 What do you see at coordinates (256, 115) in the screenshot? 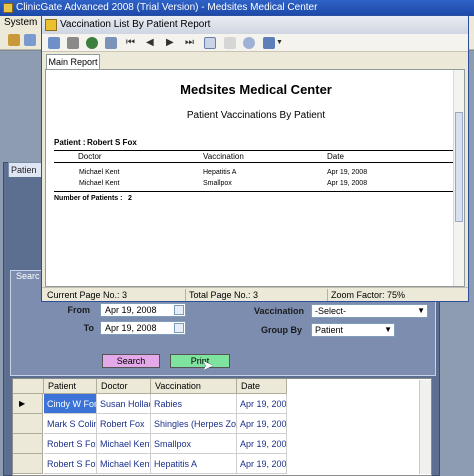
I see `report-subtitle: Patient Vaccinations By Patient` at bounding box center [256, 115].